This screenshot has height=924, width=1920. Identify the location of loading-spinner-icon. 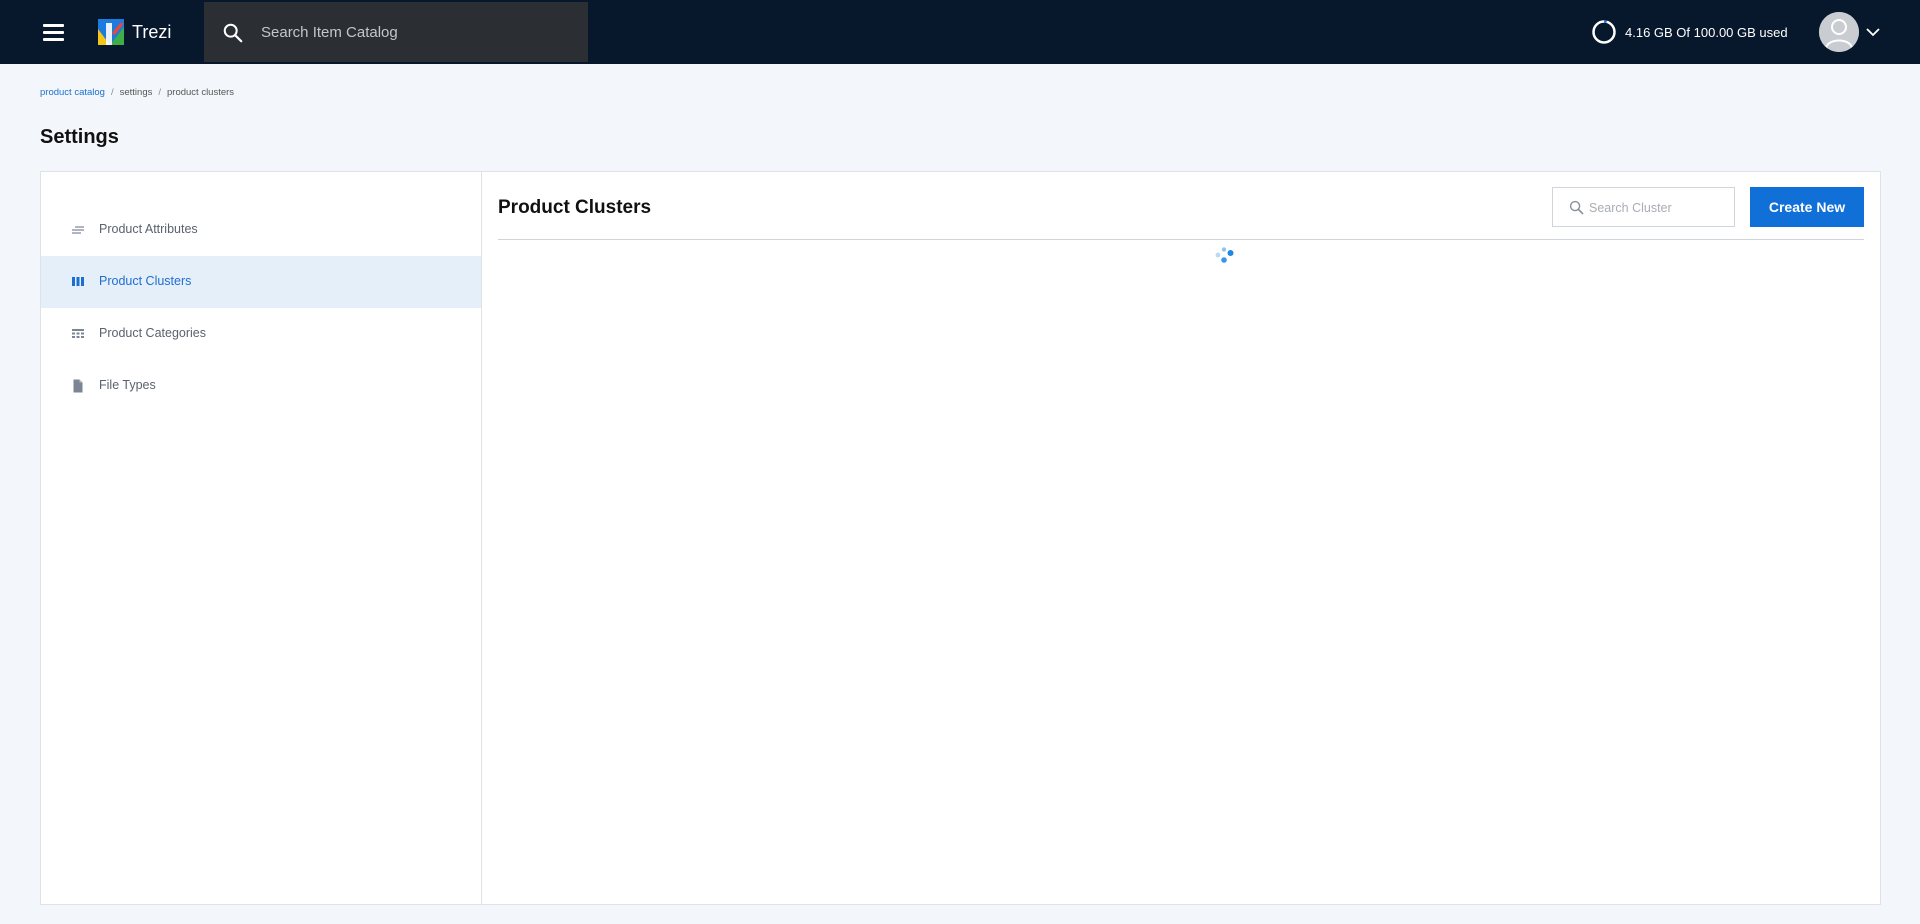
(1224, 255).